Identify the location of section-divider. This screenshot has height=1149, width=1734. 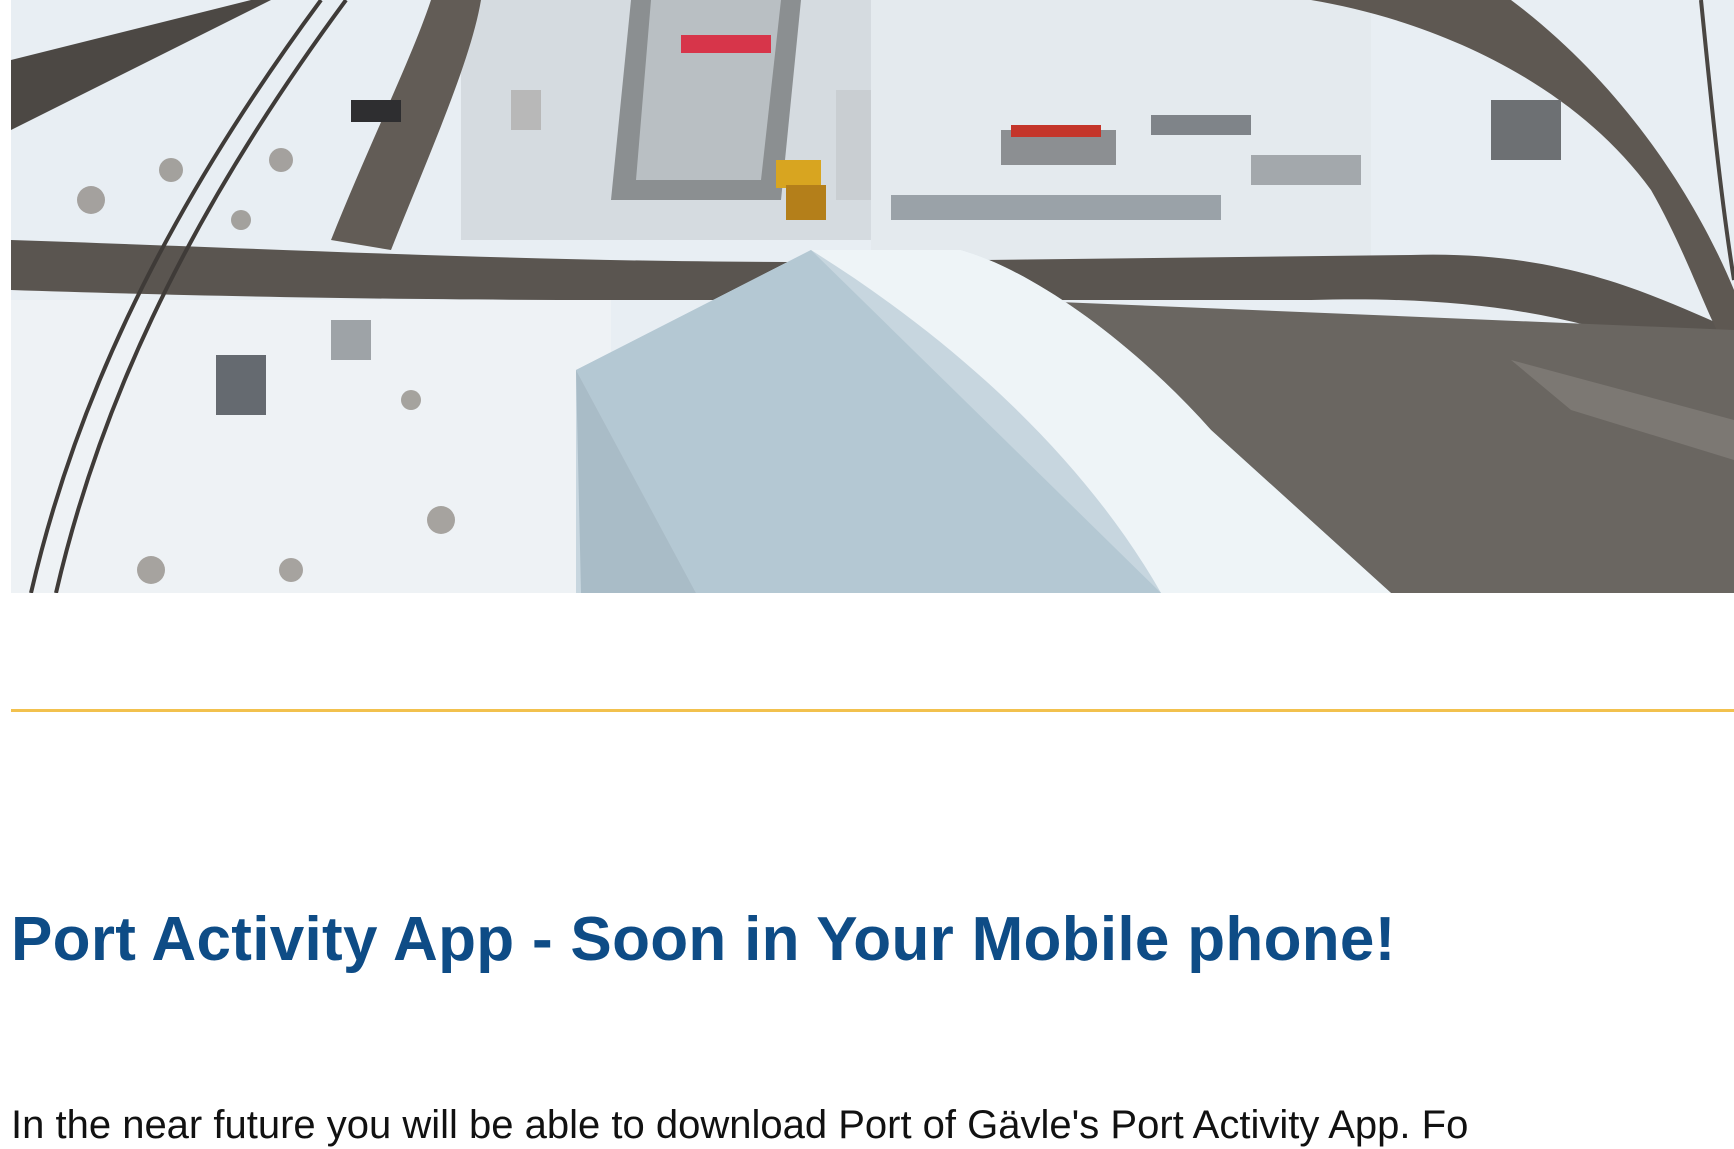
(872, 710).